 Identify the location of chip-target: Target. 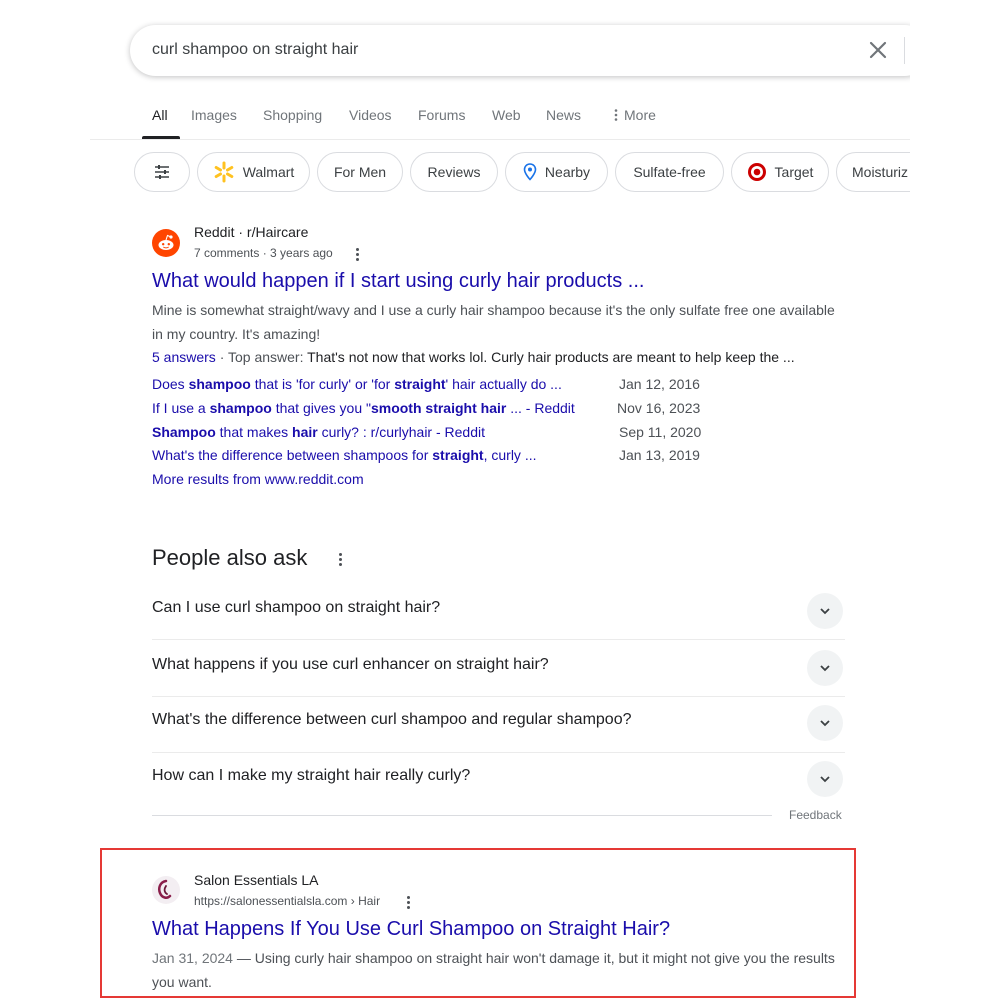
(780, 172).